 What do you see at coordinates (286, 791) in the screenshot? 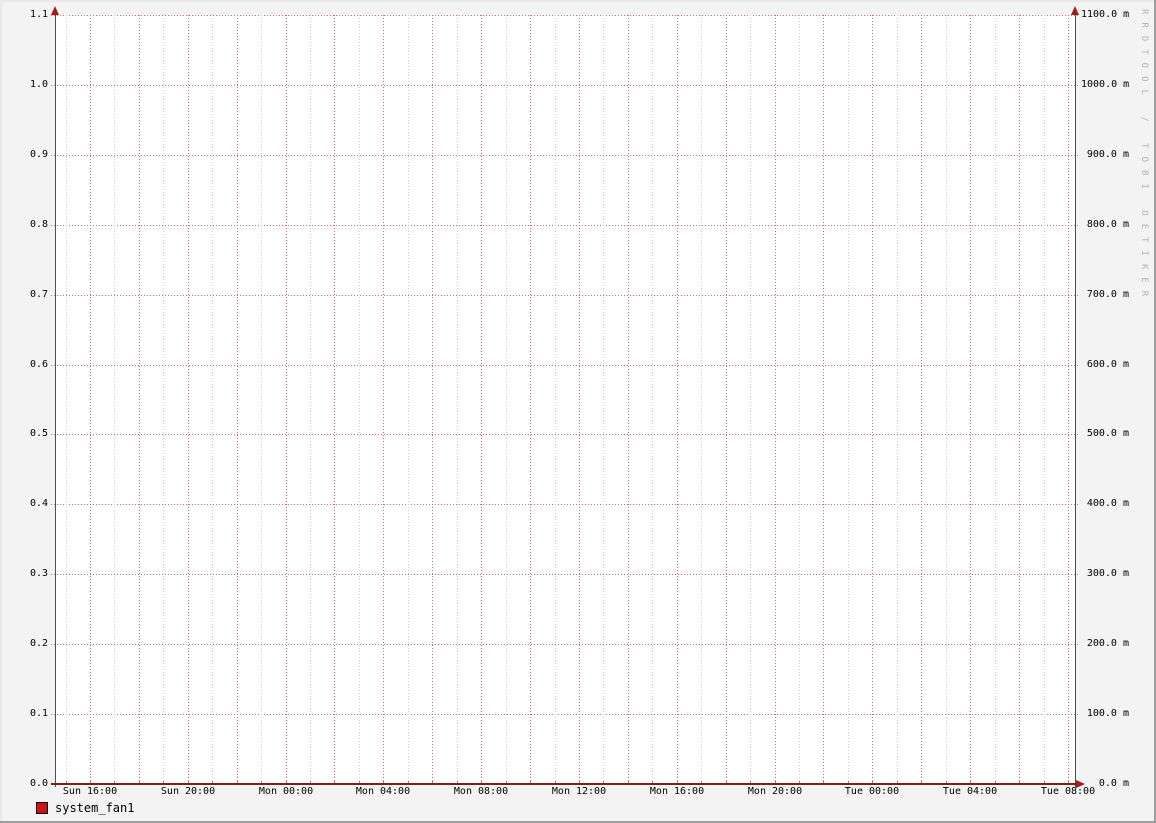
I see `x-axis-tick-label: Mon 00:00` at bounding box center [286, 791].